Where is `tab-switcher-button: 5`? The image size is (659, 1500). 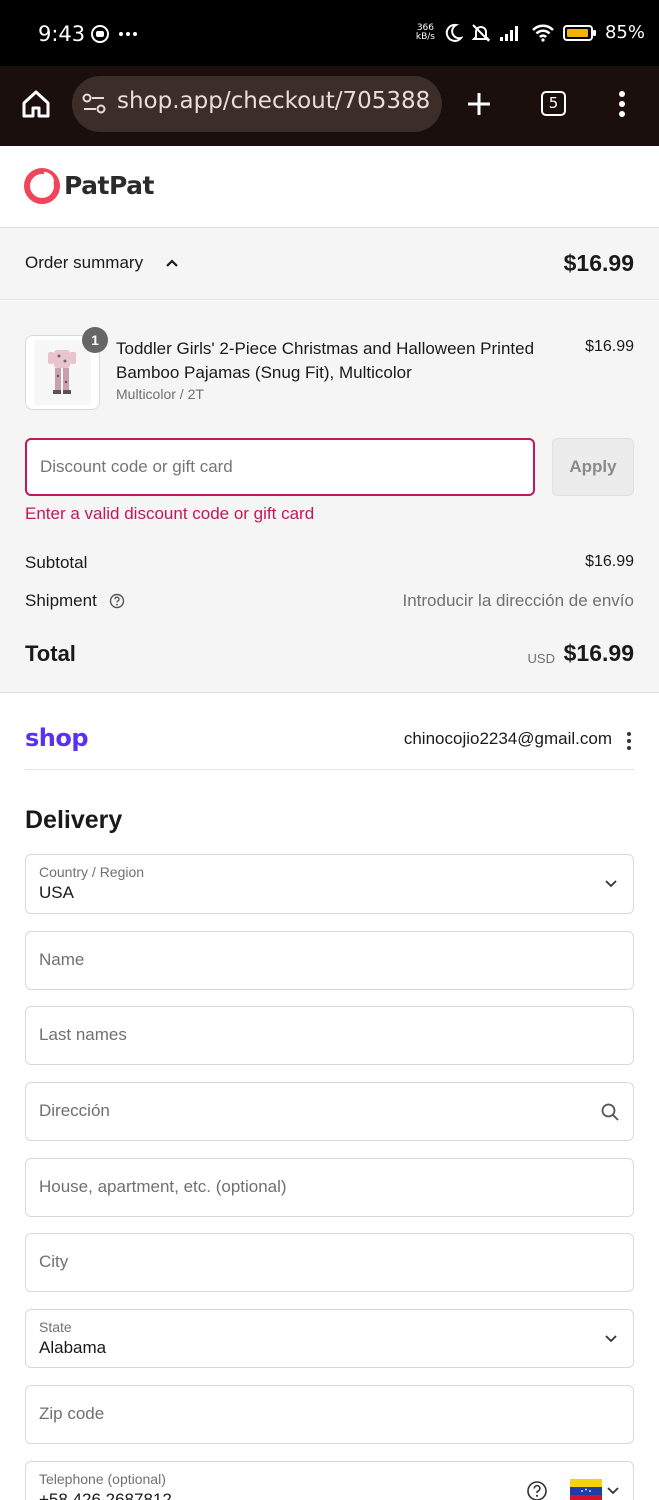
tab-switcher-button: 5 is located at coordinates (553, 103).